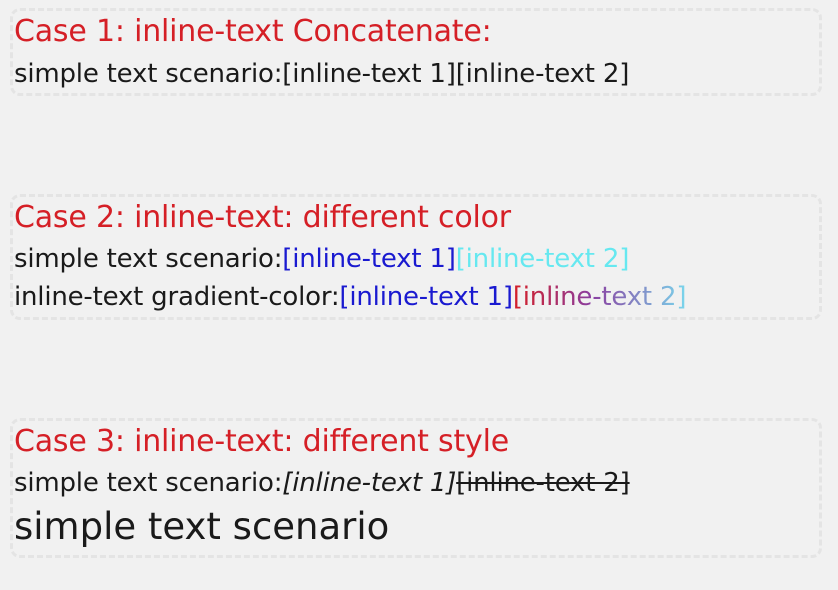 This screenshot has width=838, height=590. What do you see at coordinates (369, 74) in the screenshot?
I see `case1-line1-span1: [inline-text 1]` at bounding box center [369, 74].